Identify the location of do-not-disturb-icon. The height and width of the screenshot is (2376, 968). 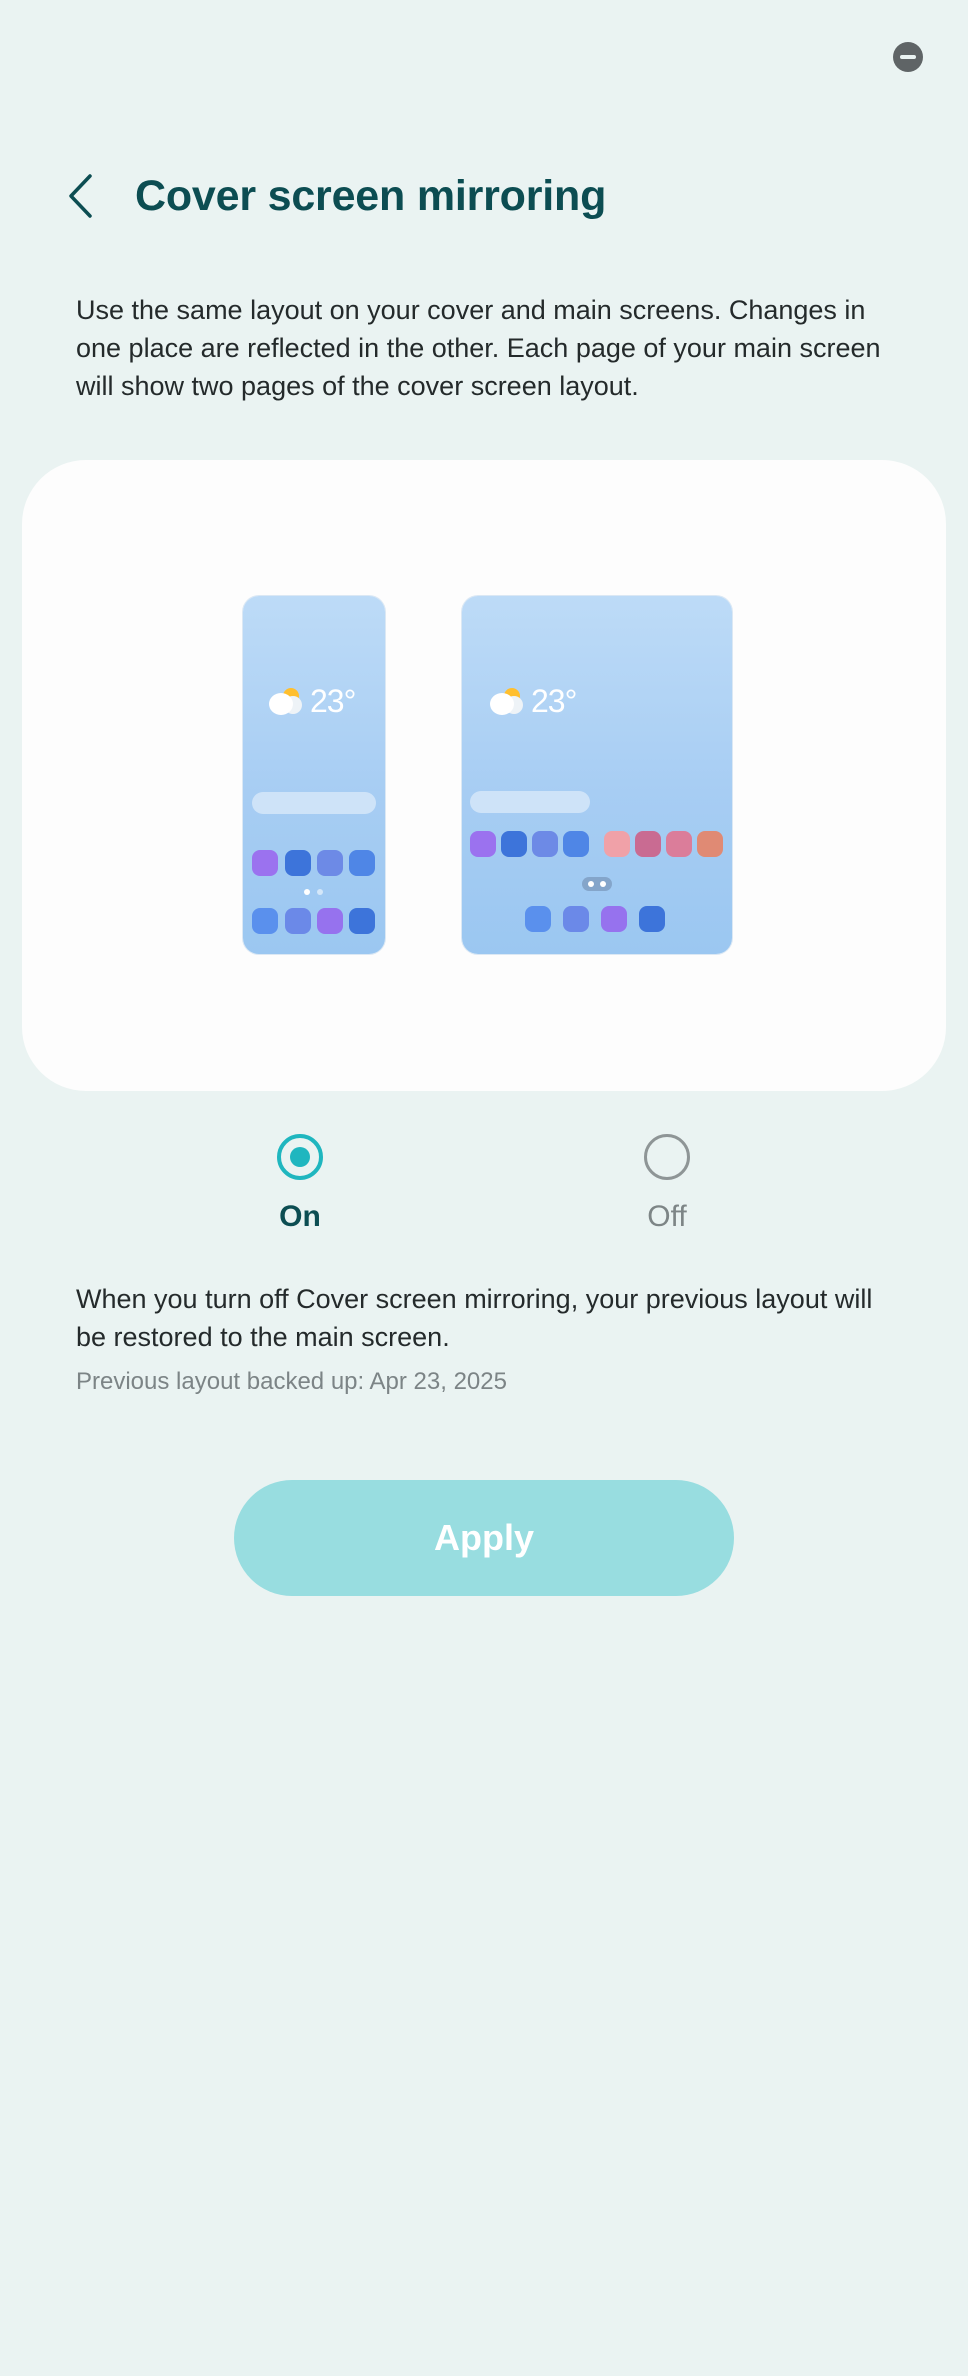
(908, 57).